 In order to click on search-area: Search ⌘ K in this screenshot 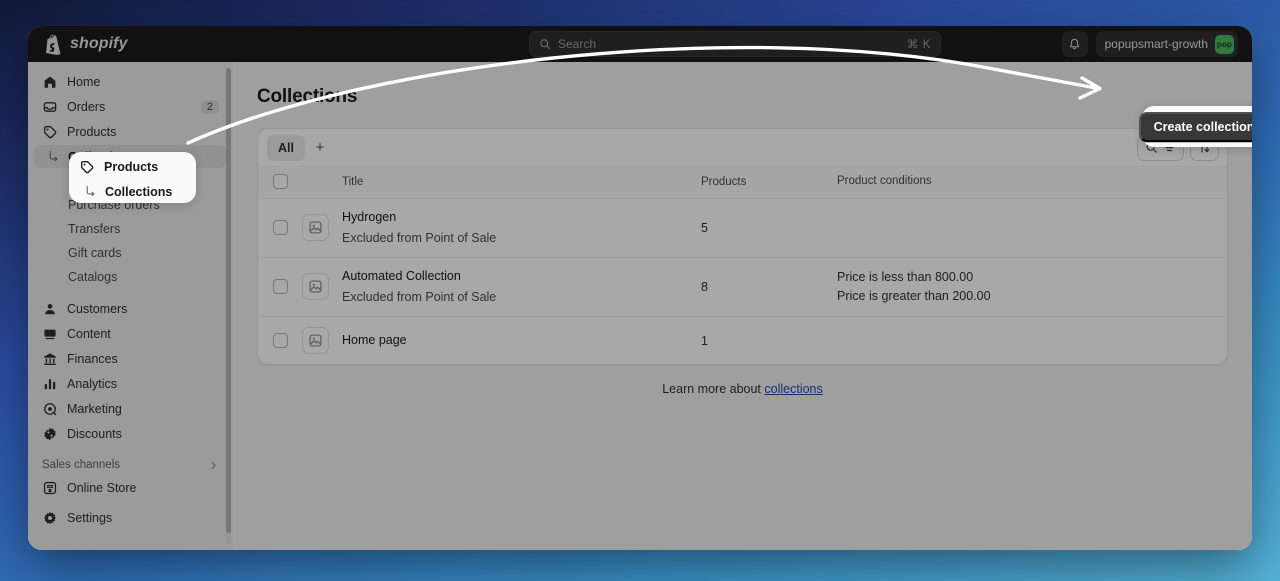, I will do `click(735, 44)`.